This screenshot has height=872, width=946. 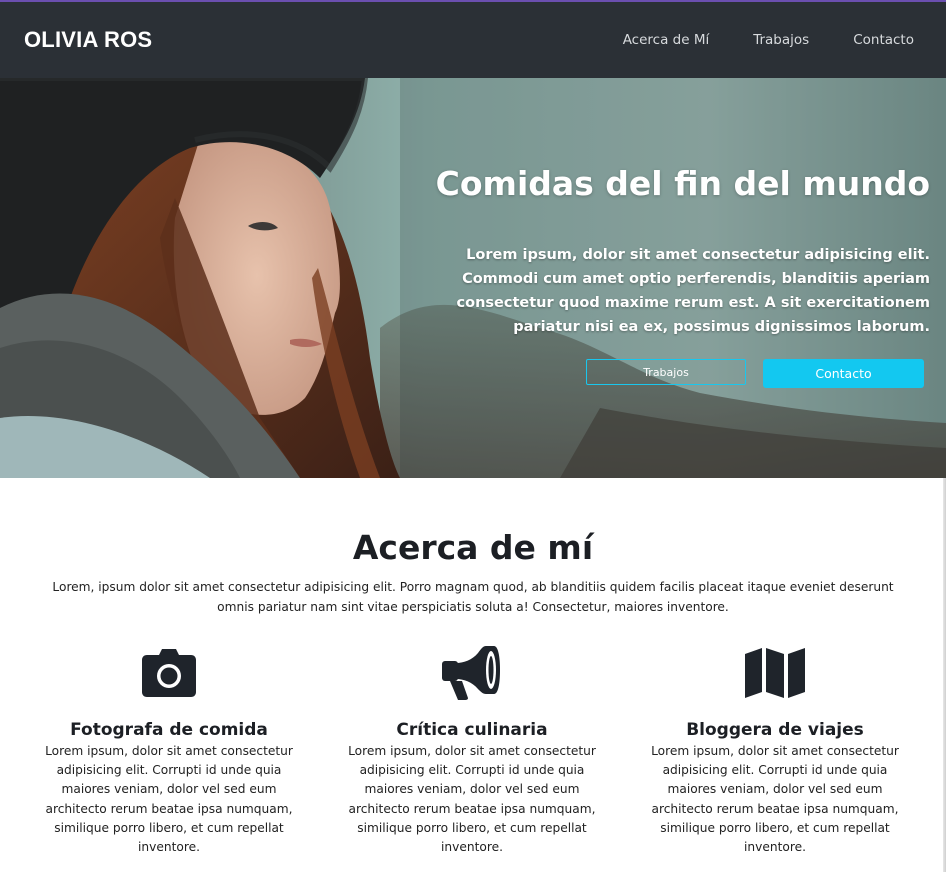 I want to click on nav-links: Acerca de Mí Trabajos Contacto, so click(x=768, y=40).